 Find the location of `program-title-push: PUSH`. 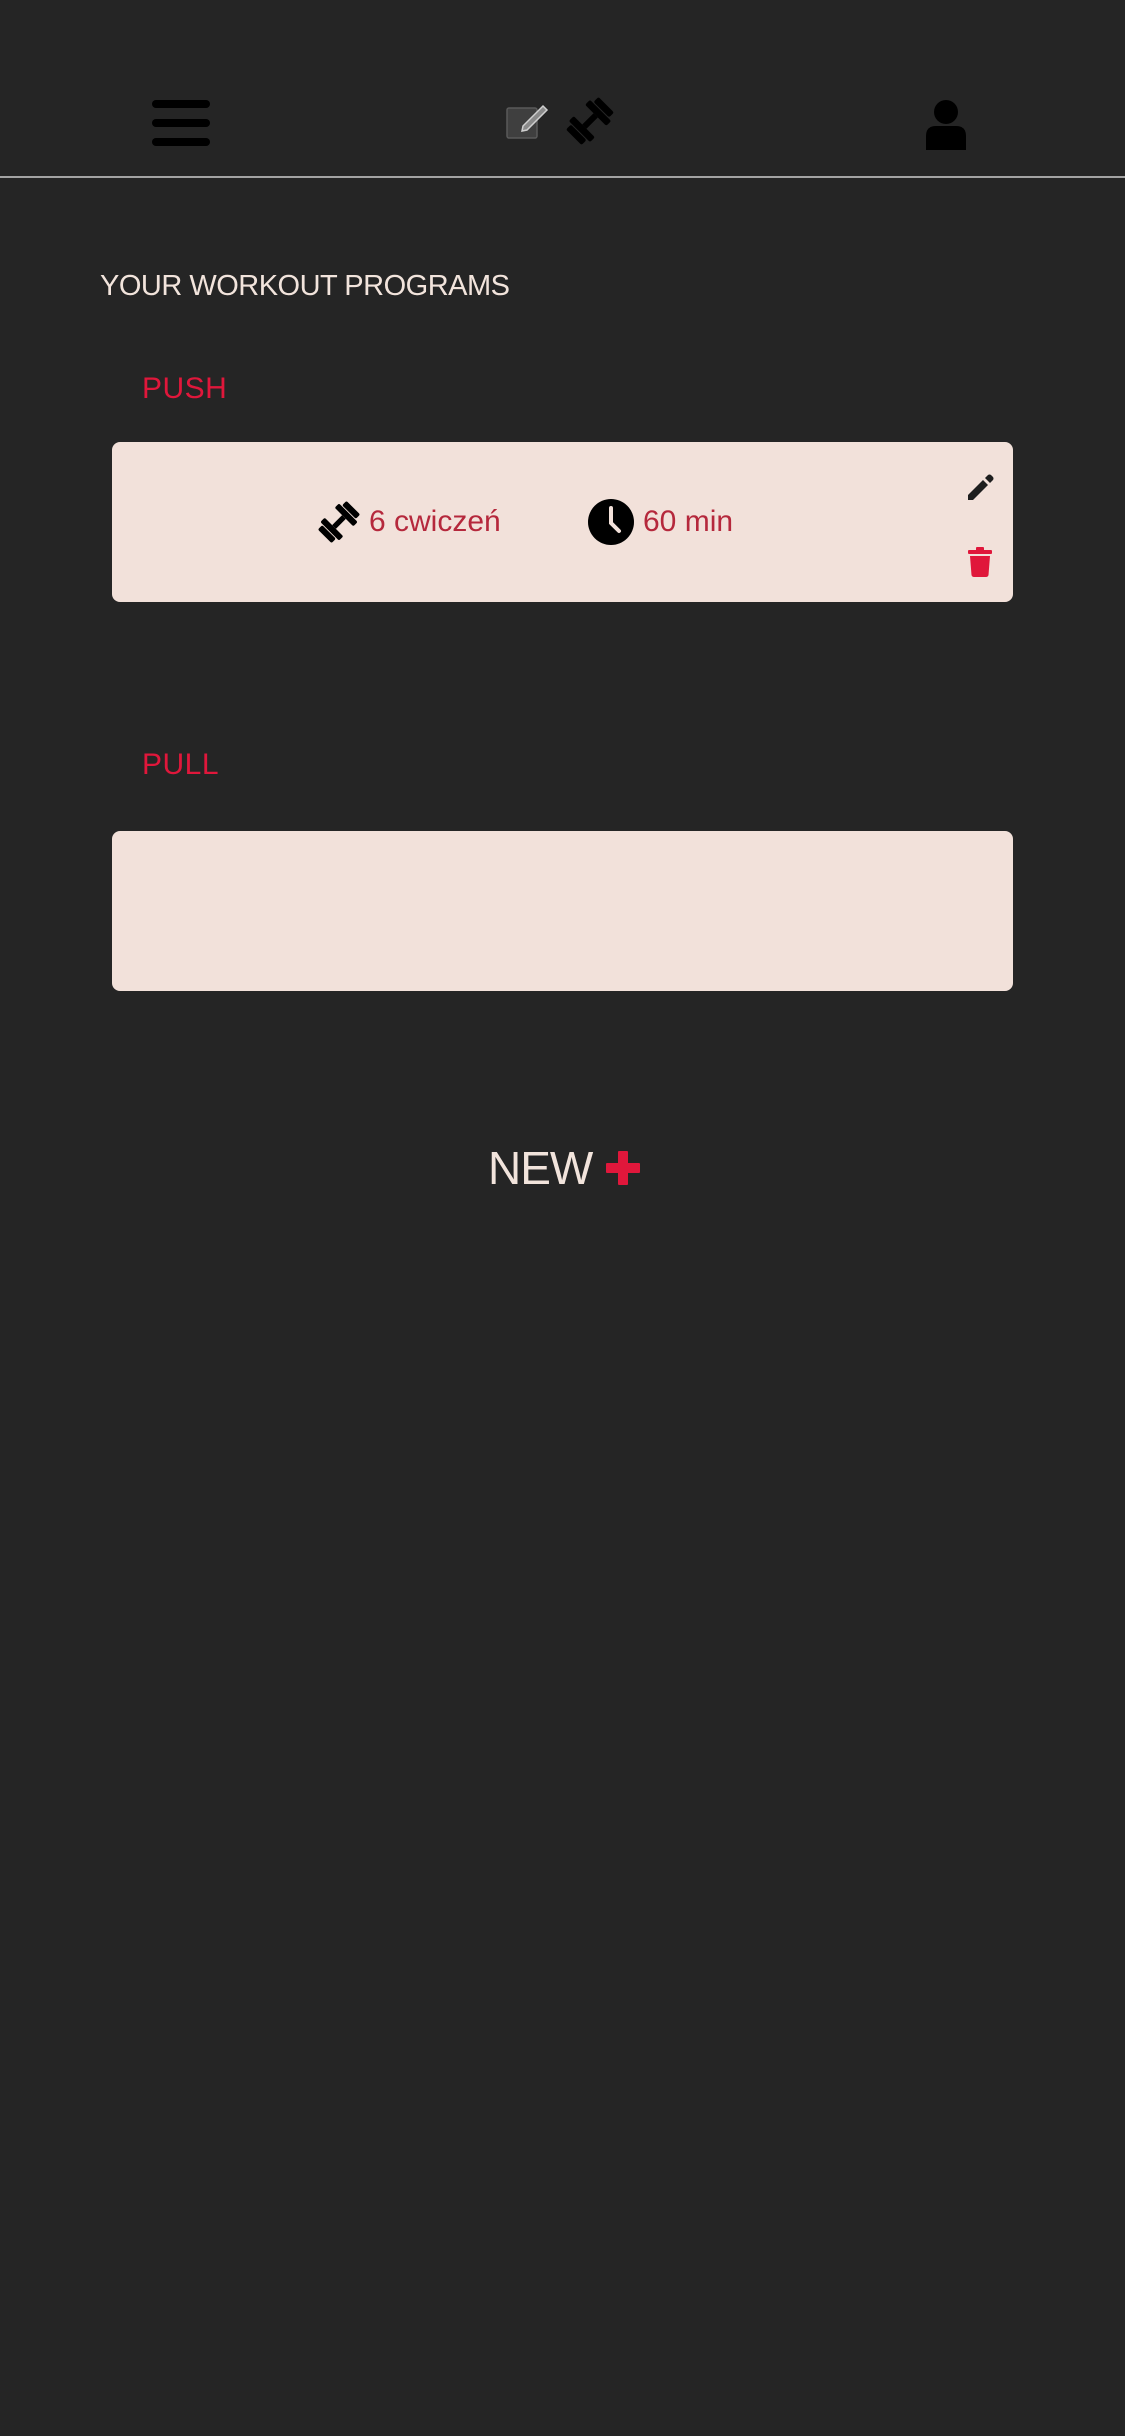

program-title-push: PUSH is located at coordinates (184, 389).